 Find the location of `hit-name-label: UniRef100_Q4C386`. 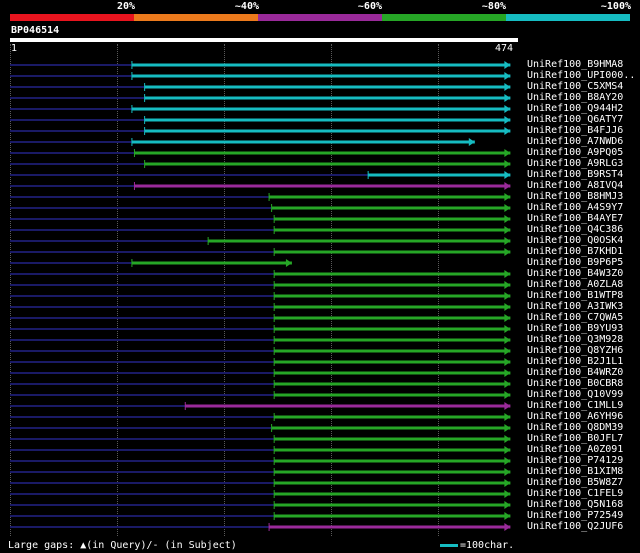

hit-name-label: UniRef100_Q4C386 is located at coordinates (575, 229).